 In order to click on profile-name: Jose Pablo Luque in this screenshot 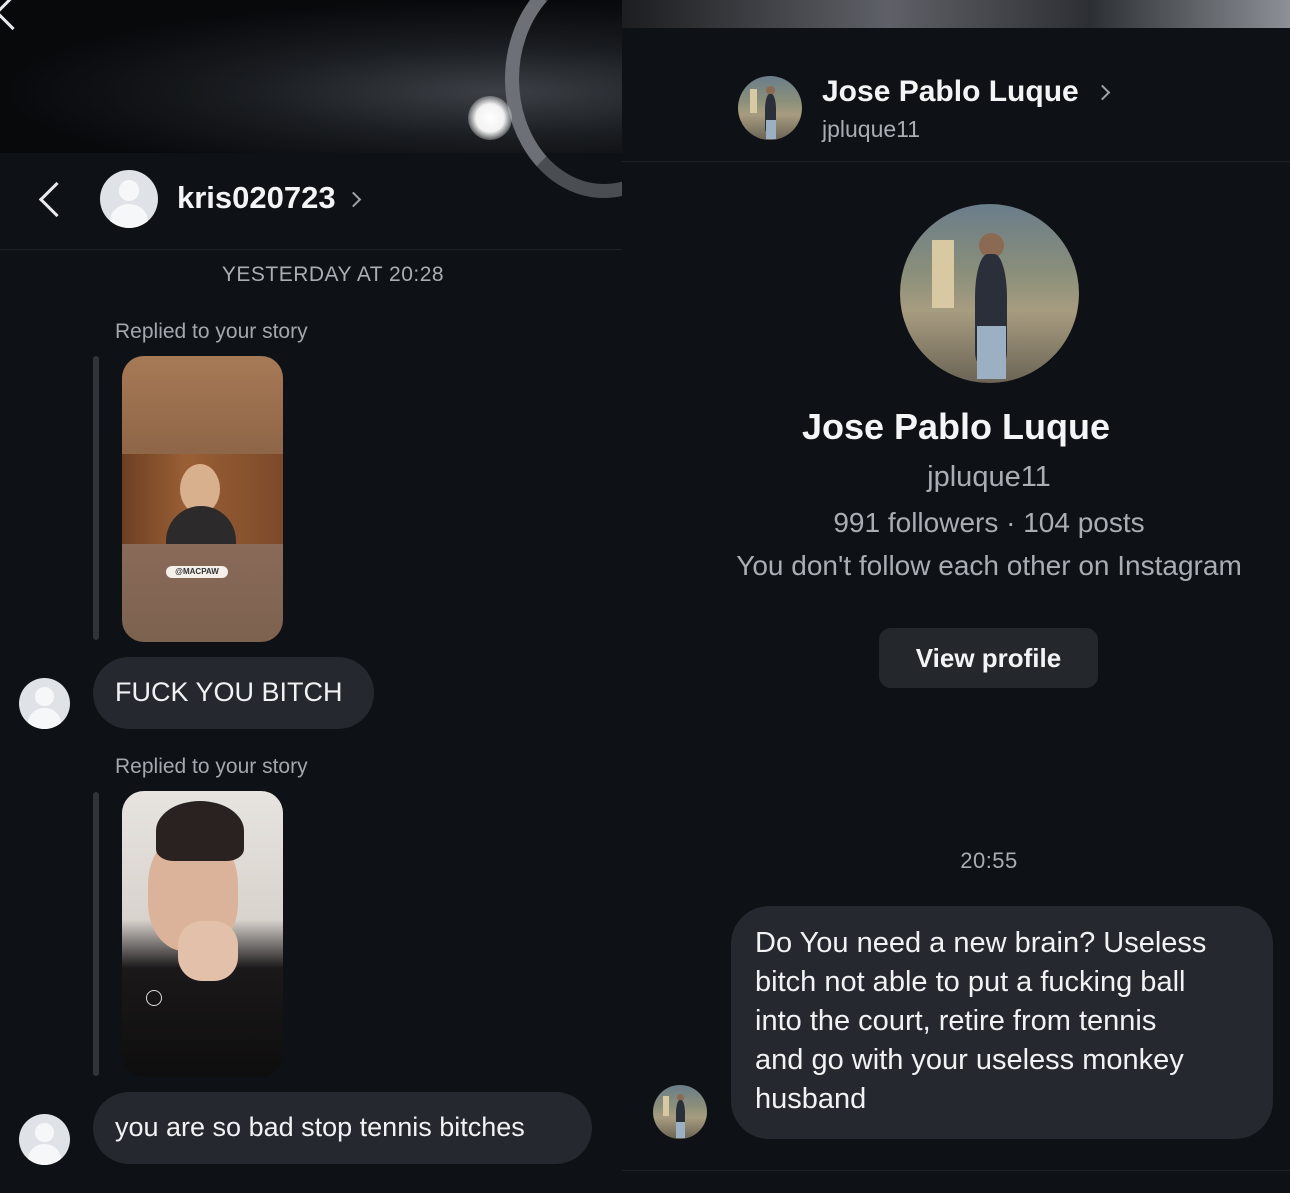, I will do `click(956, 426)`.